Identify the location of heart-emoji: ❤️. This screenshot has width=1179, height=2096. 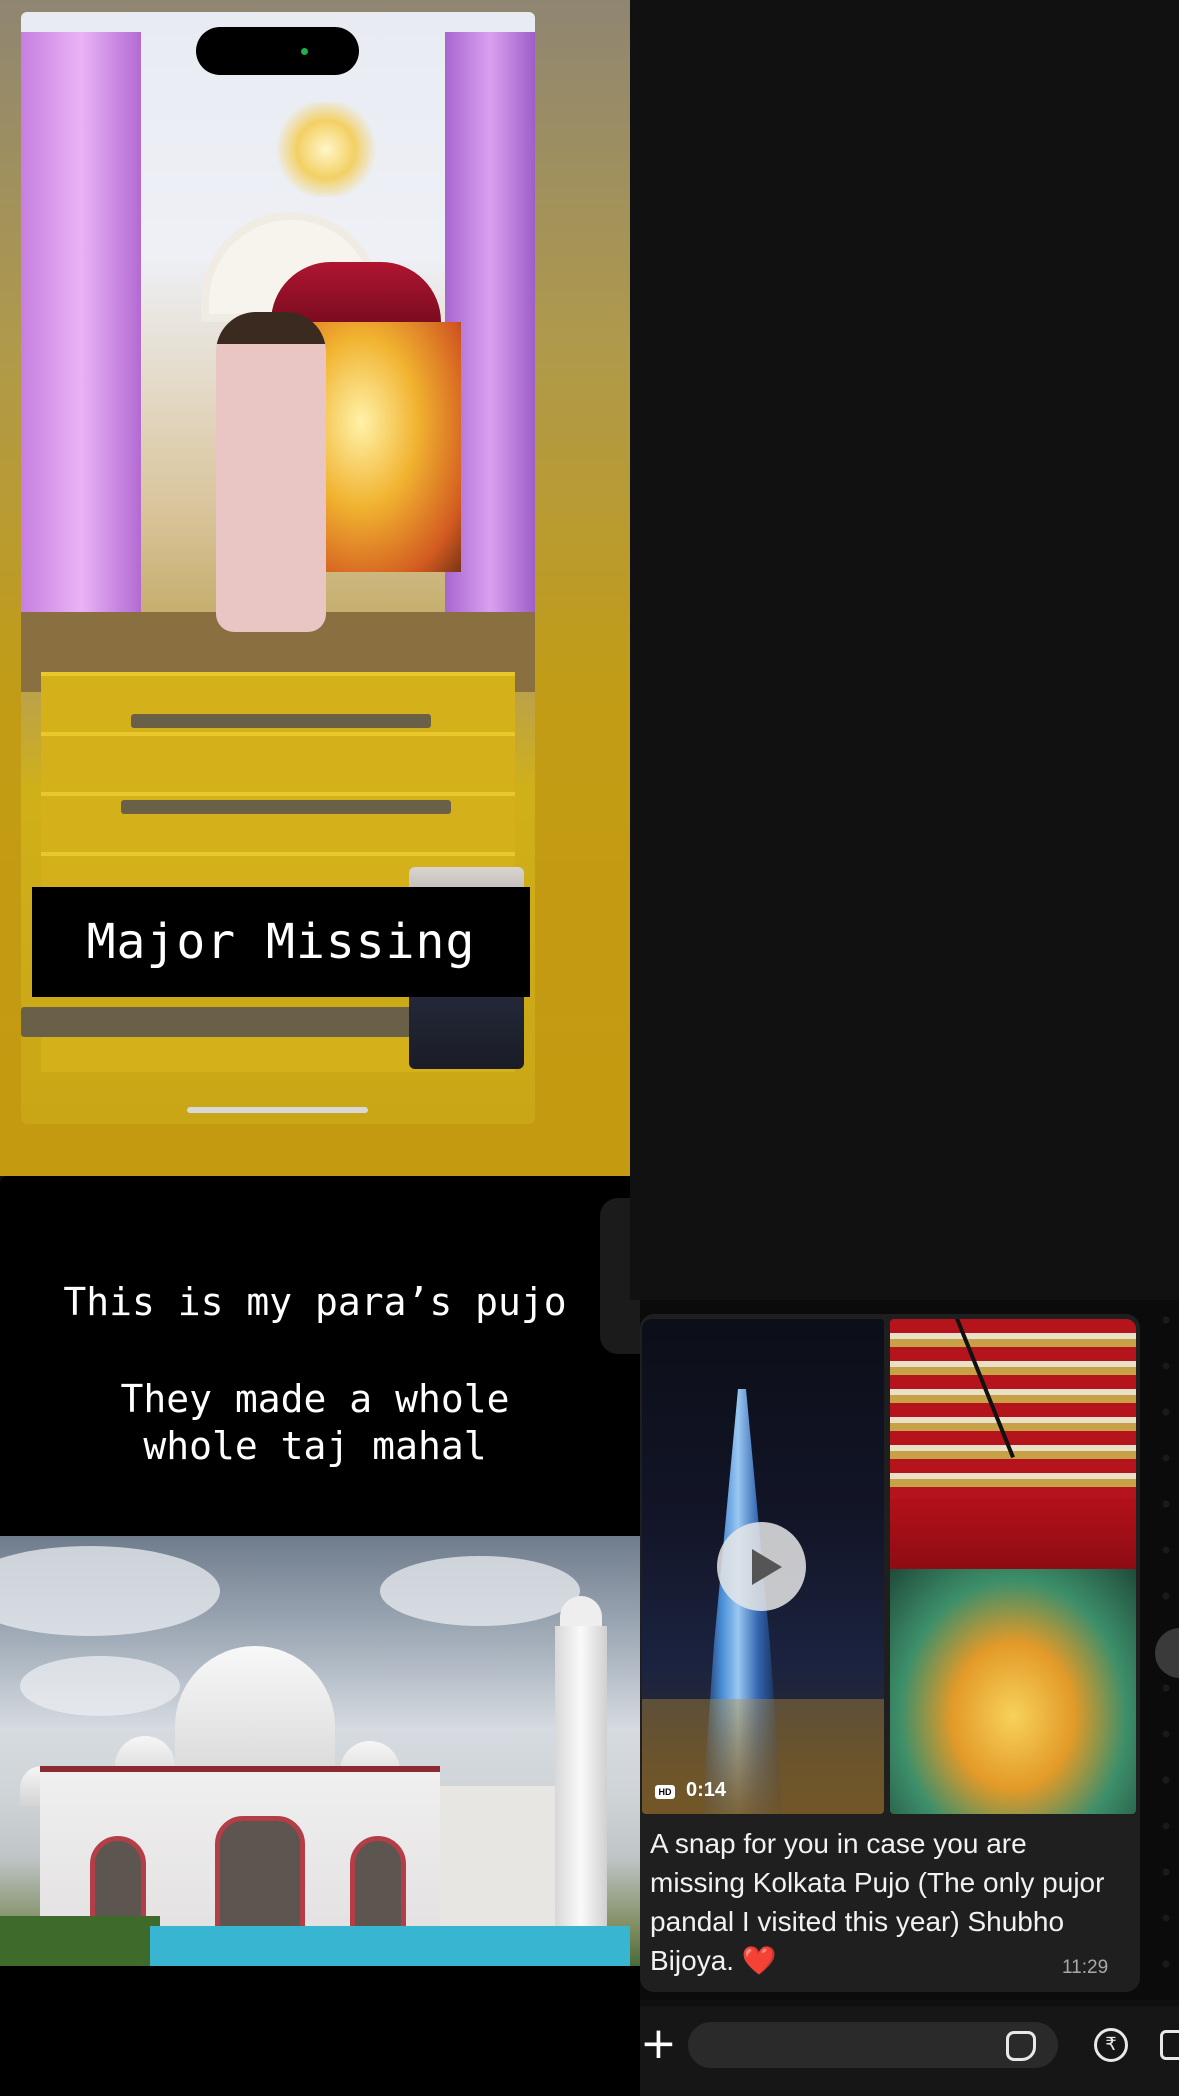
(759, 1960).